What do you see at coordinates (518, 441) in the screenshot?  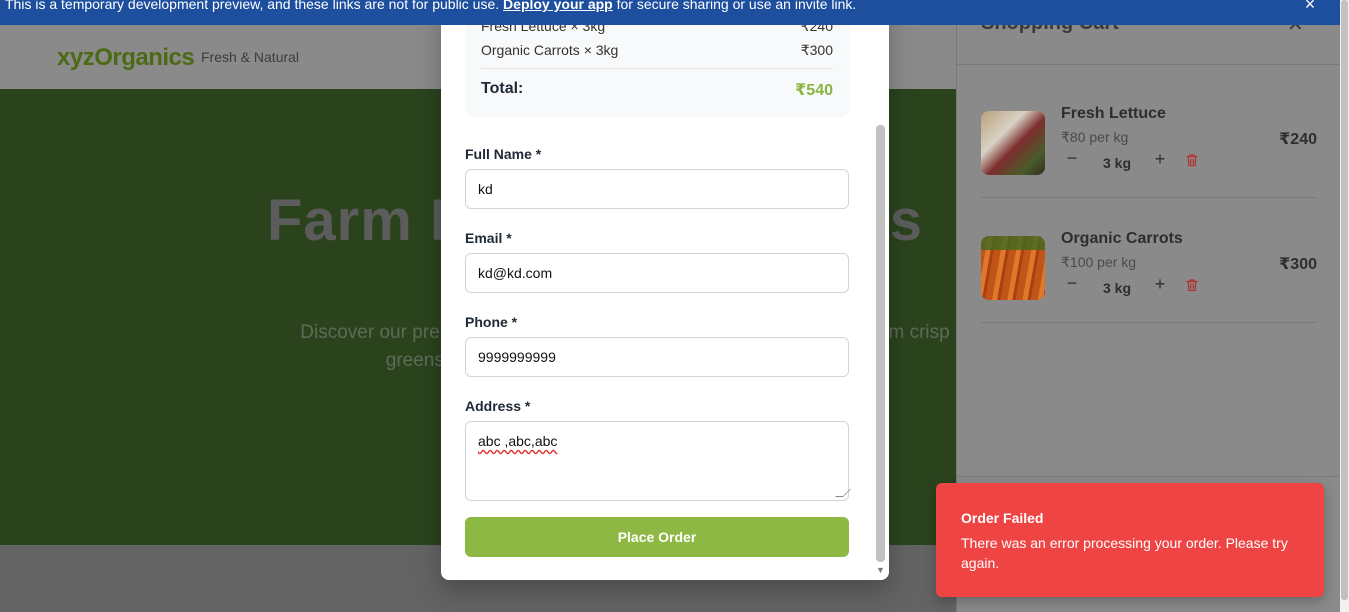 I see `address-value: abc ,abc,abc` at bounding box center [518, 441].